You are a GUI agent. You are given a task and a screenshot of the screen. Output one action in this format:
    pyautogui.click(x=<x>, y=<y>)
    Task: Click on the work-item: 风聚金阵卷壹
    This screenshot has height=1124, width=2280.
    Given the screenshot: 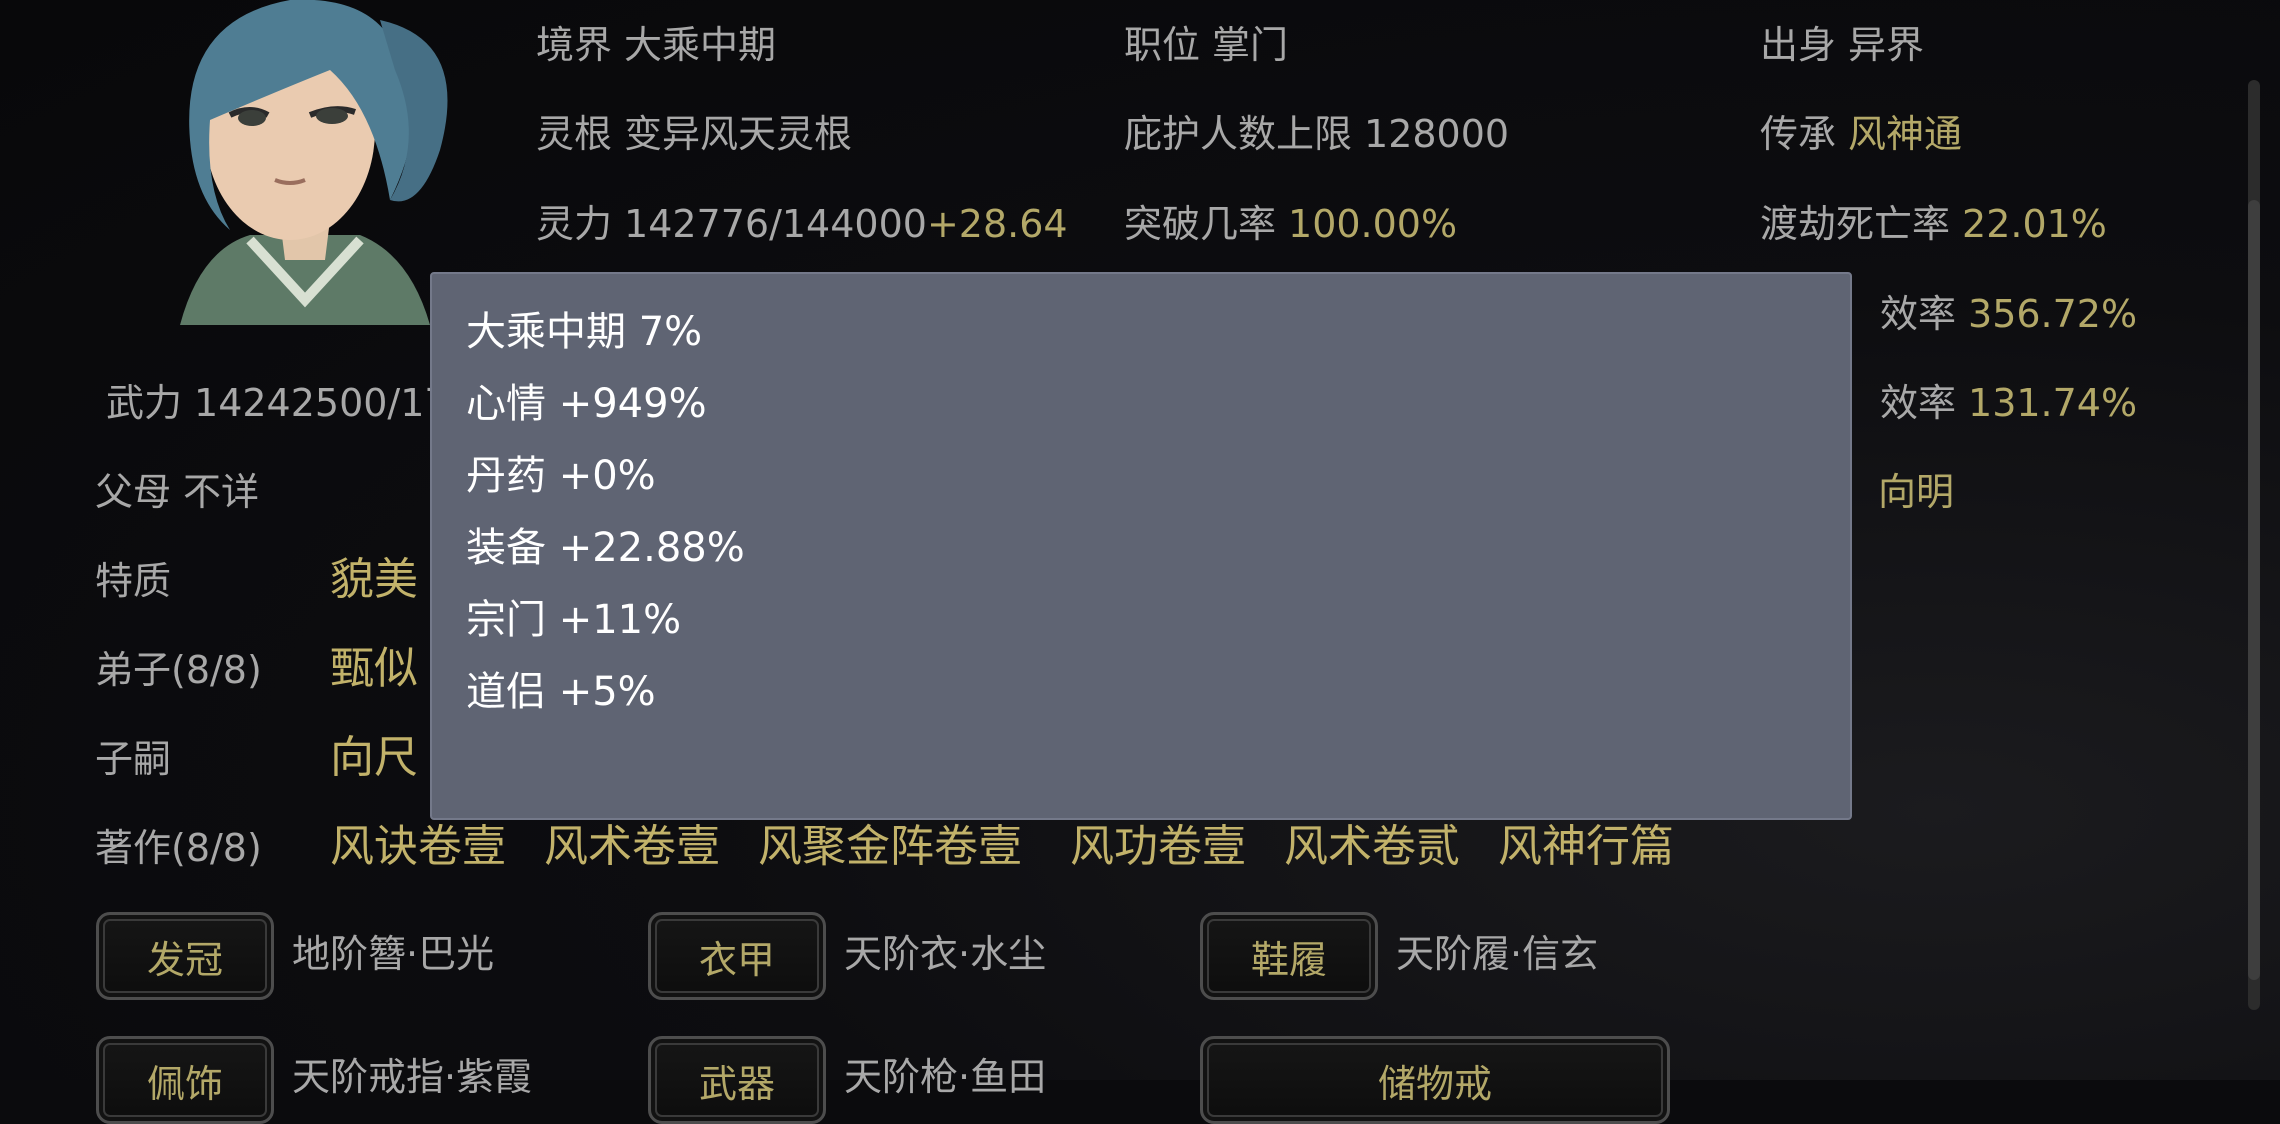 What is the action you would take?
    pyautogui.click(x=890, y=847)
    